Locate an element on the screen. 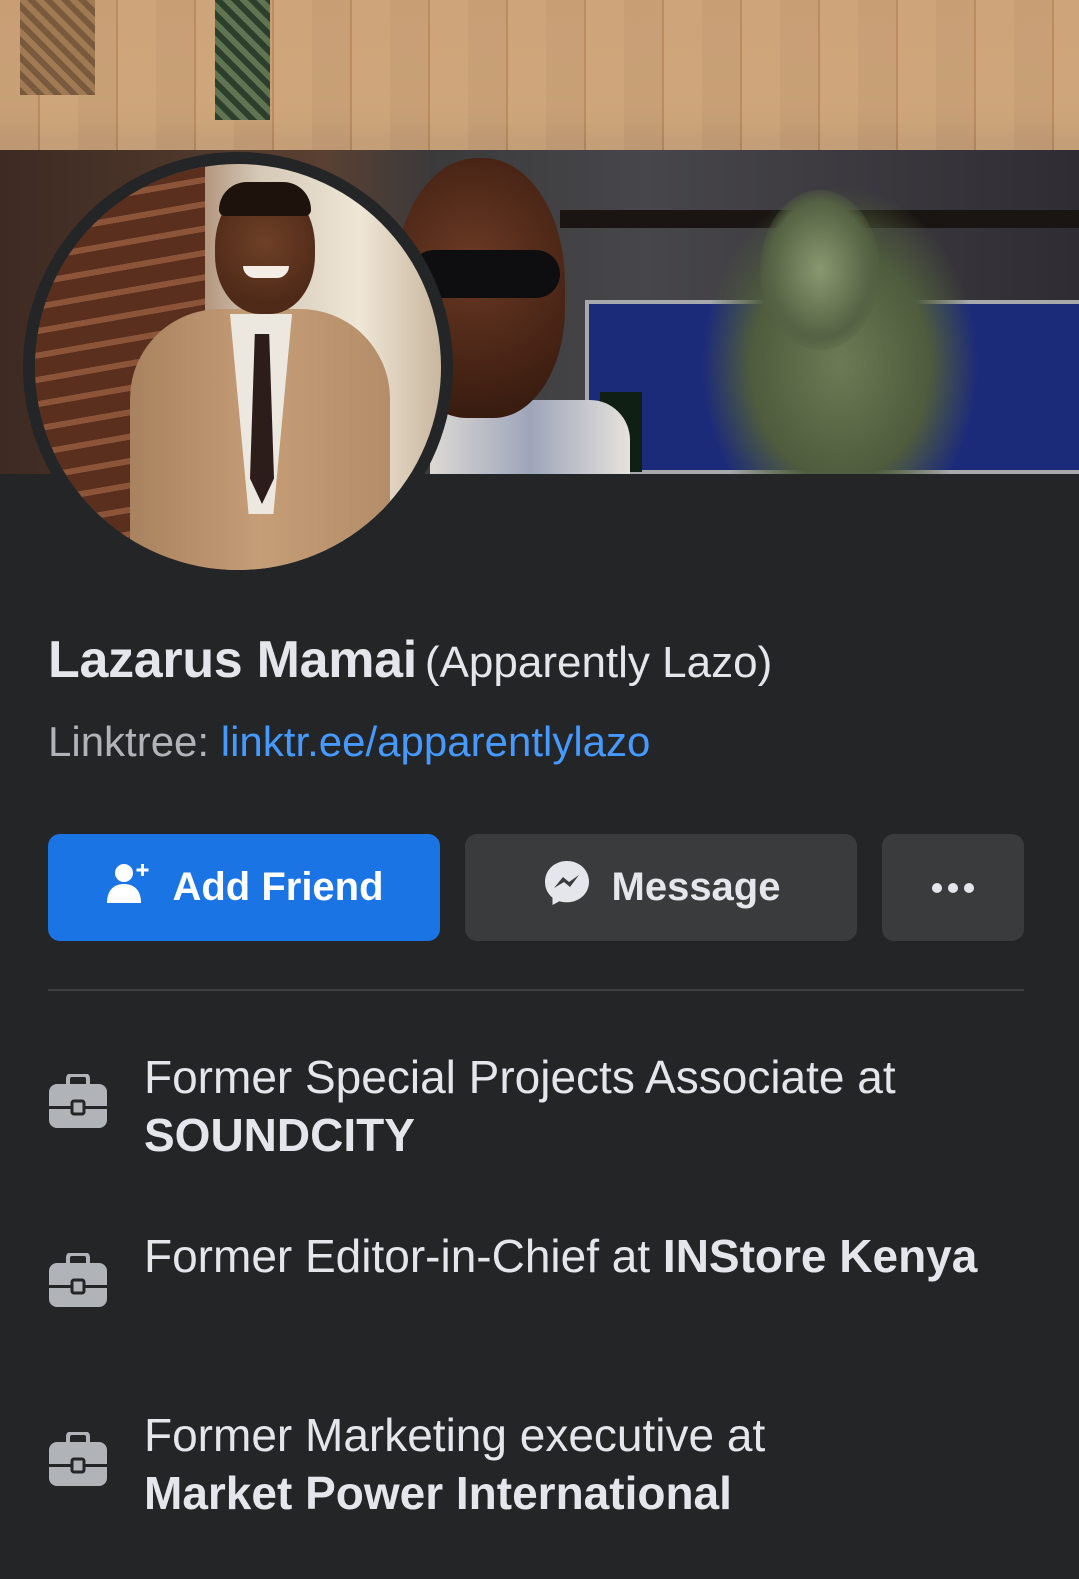 The width and height of the screenshot is (1079, 1579). add-friend-icon is located at coordinates (128, 888).